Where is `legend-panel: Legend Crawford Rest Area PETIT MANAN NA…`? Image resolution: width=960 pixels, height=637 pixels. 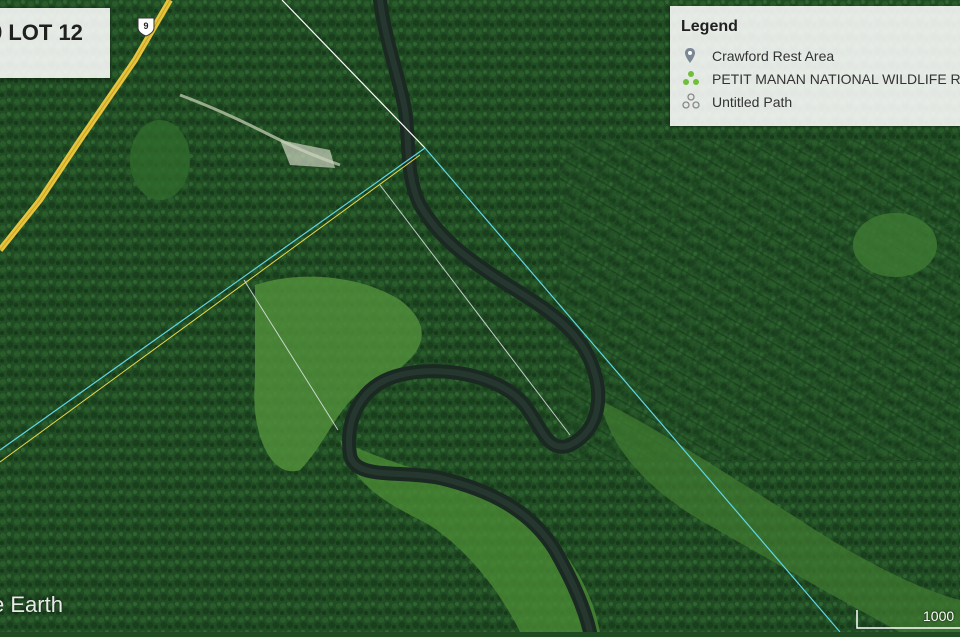
legend-panel: Legend Crawford Rest Area PETIT MANAN NA… is located at coordinates (815, 66).